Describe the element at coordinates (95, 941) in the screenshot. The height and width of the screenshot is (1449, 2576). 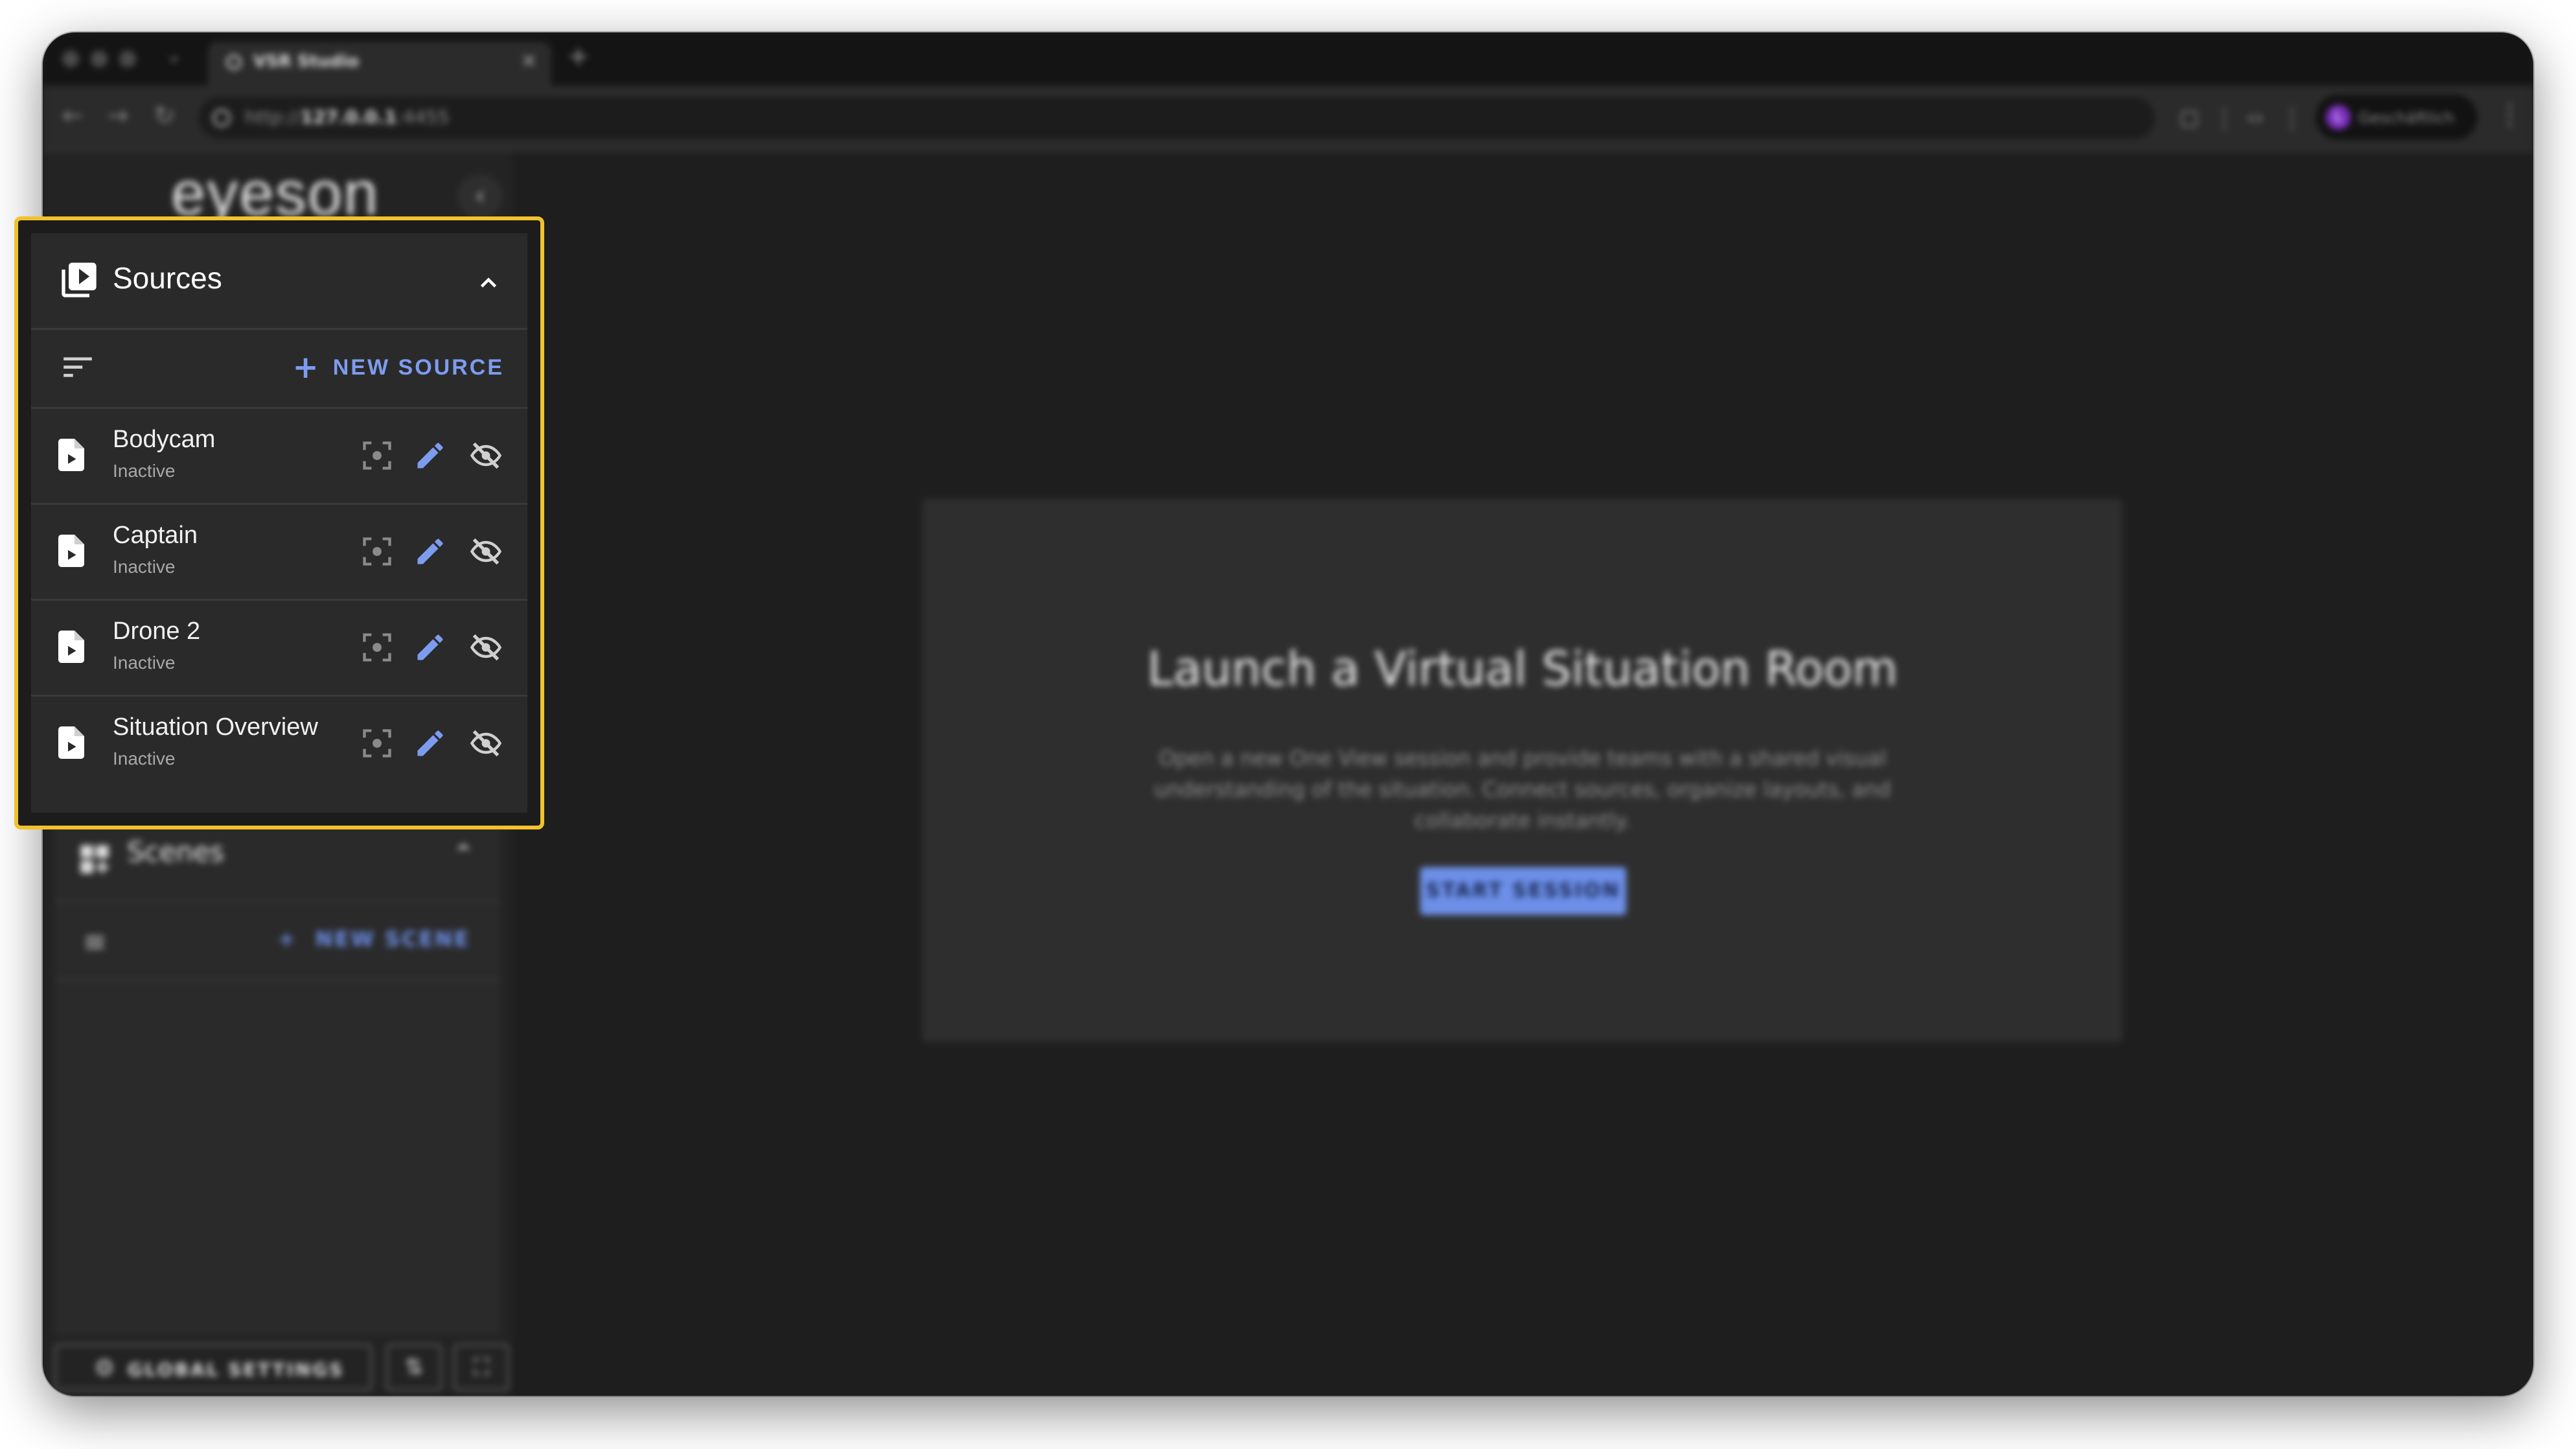
I see `sort-icon: ≡` at that location.